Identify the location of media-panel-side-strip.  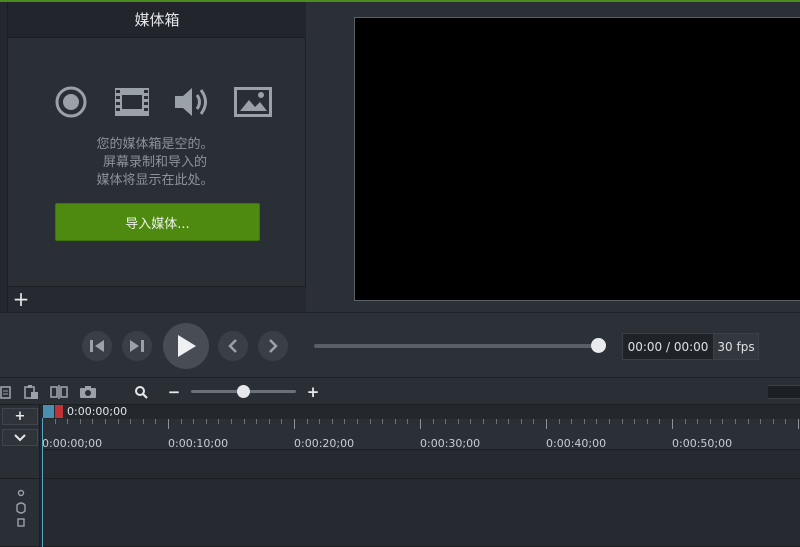
(4, 157).